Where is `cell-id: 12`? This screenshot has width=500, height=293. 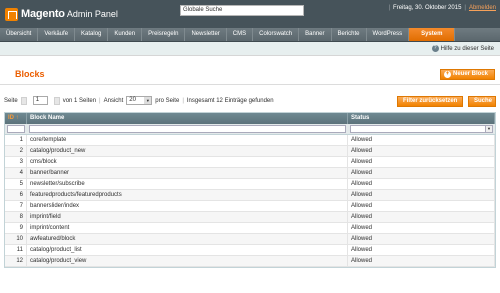
cell-id: 12 is located at coordinates (16, 261).